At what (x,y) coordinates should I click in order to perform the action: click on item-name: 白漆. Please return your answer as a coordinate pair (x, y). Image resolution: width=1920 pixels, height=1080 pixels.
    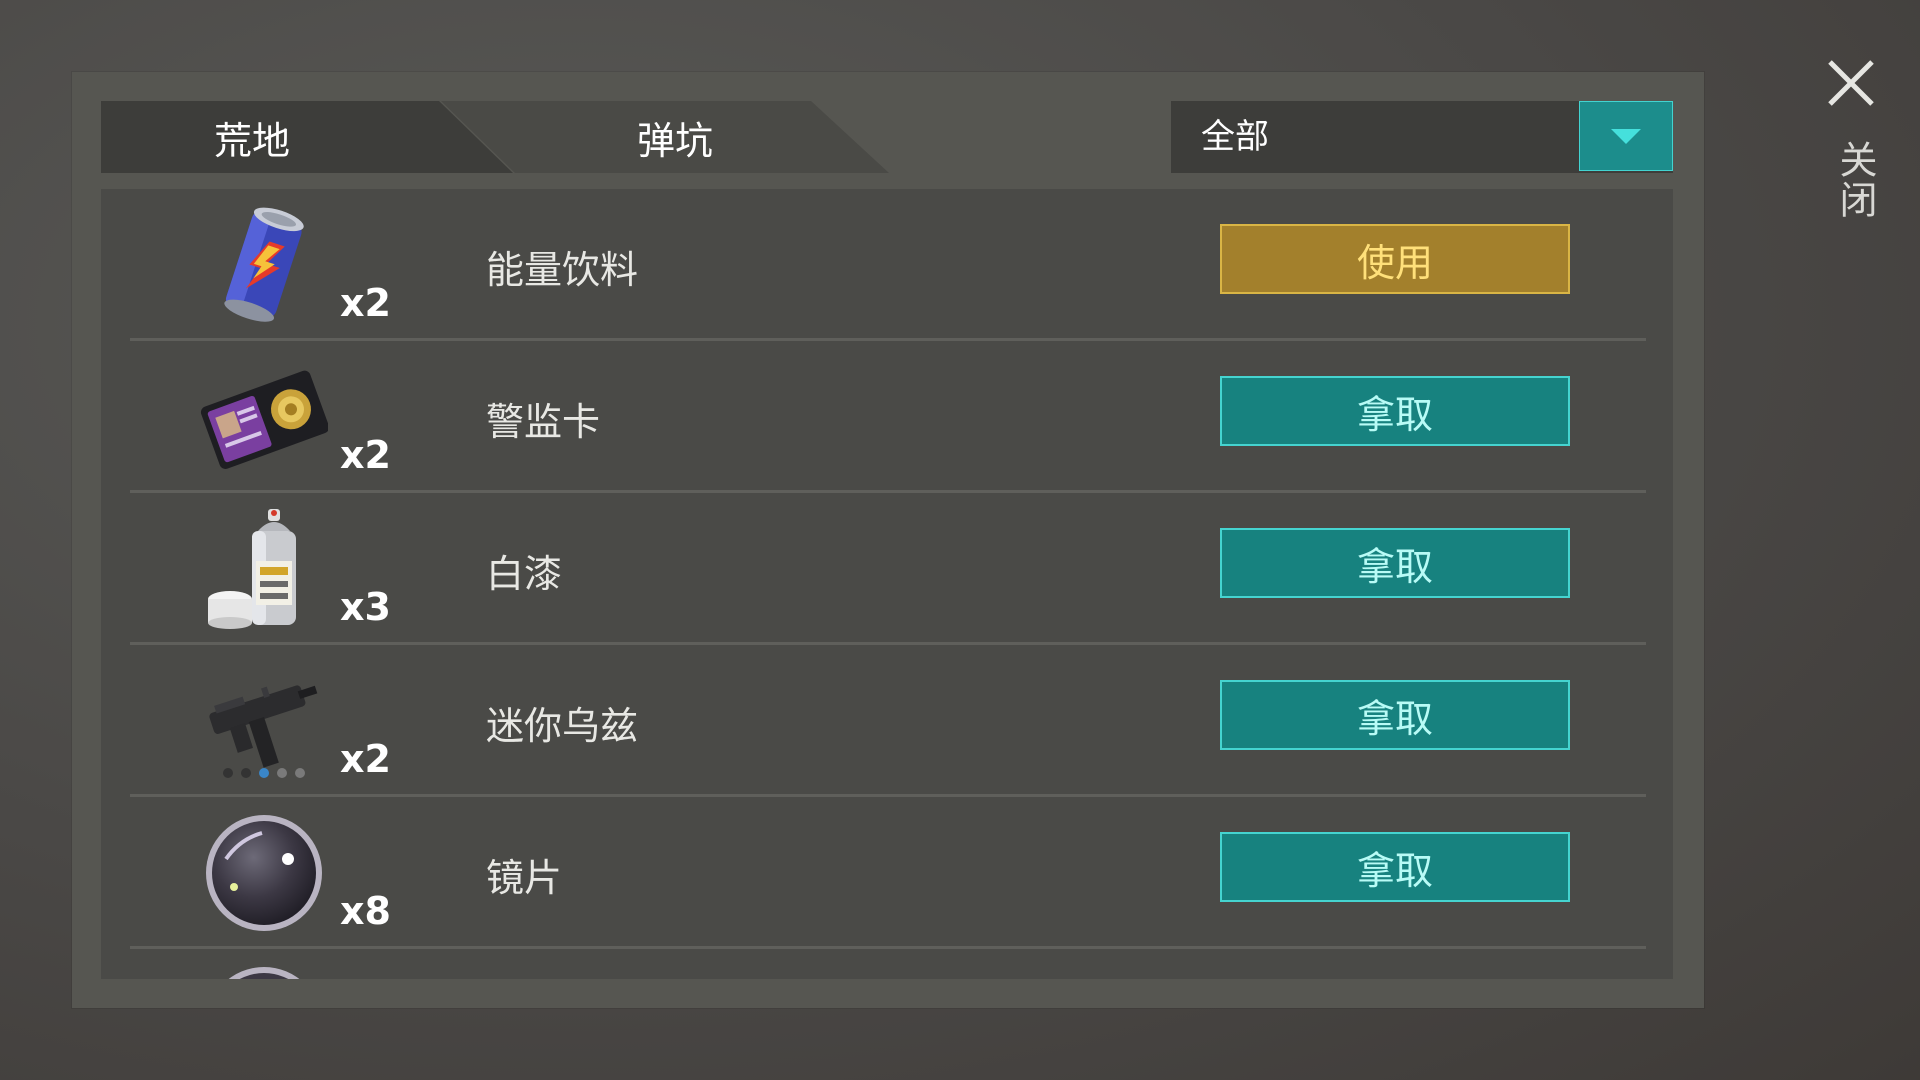
    Looking at the image, I should click on (524, 574).